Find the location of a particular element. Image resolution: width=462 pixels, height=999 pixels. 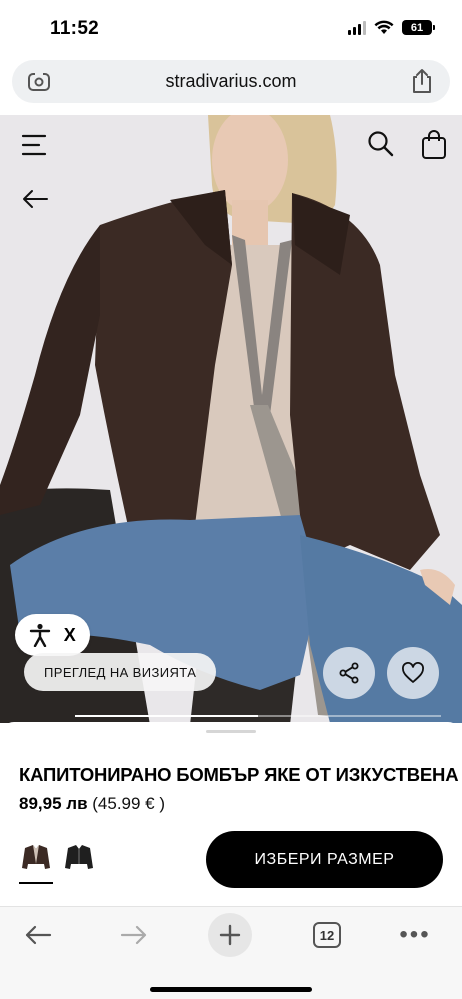

price-row: 89,95 лв (45.99 € ) is located at coordinates (92, 804).